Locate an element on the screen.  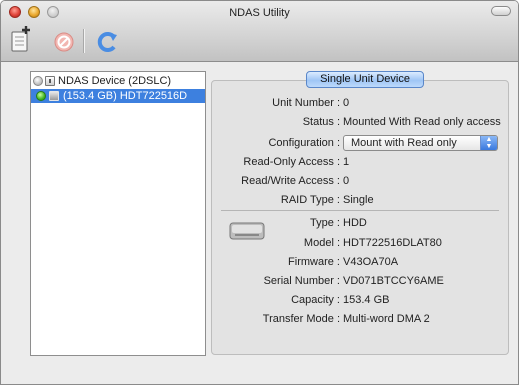
tree-item-device: NDAS Device (2DSLC) is located at coordinates (118, 81).